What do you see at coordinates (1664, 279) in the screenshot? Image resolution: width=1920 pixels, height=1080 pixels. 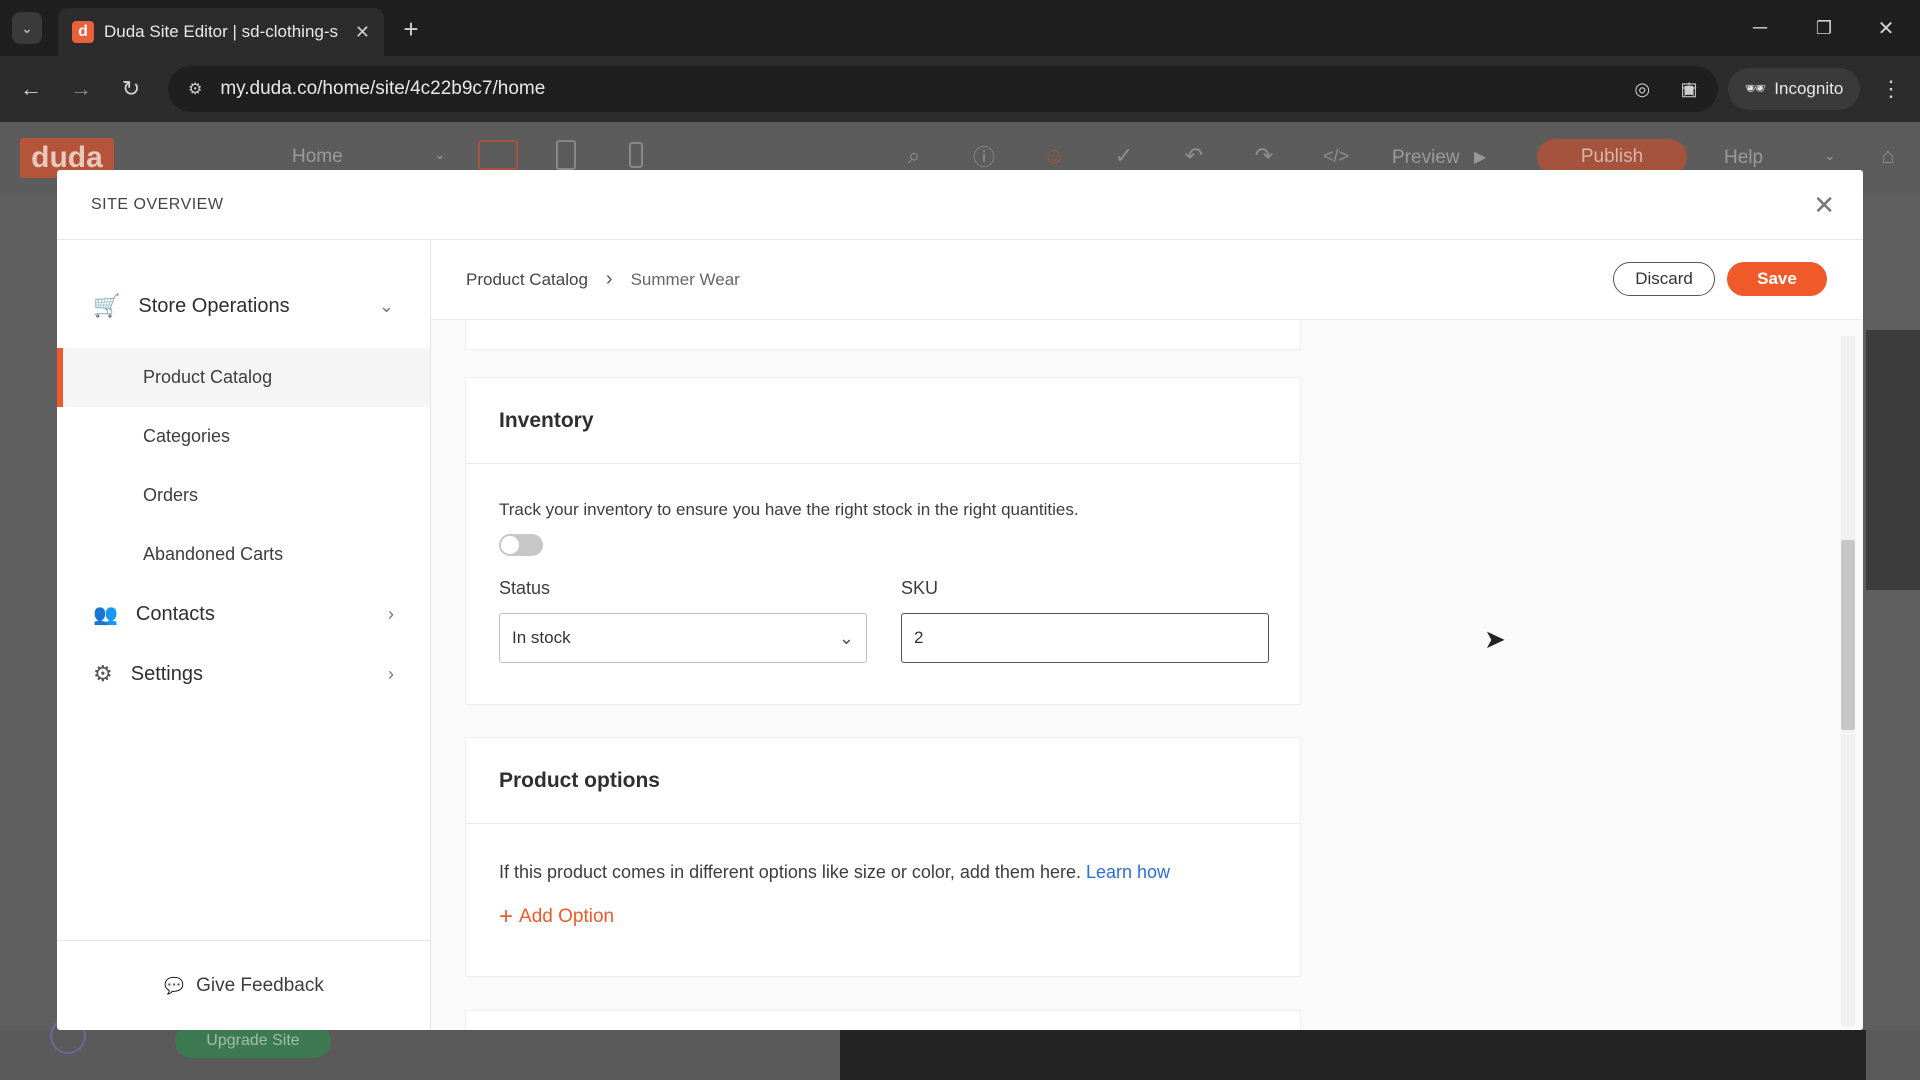 I see `discard-button: Discard` at bounding box center [1664, 279].